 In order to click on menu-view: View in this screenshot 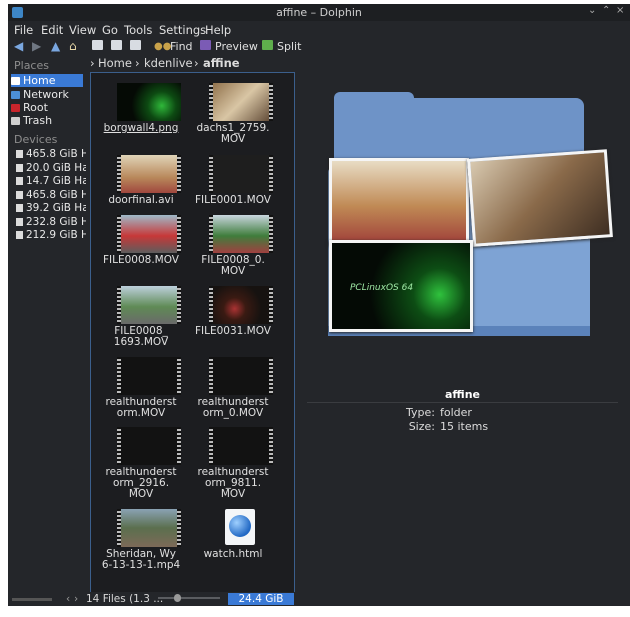, I will do `click(82, 30)`.